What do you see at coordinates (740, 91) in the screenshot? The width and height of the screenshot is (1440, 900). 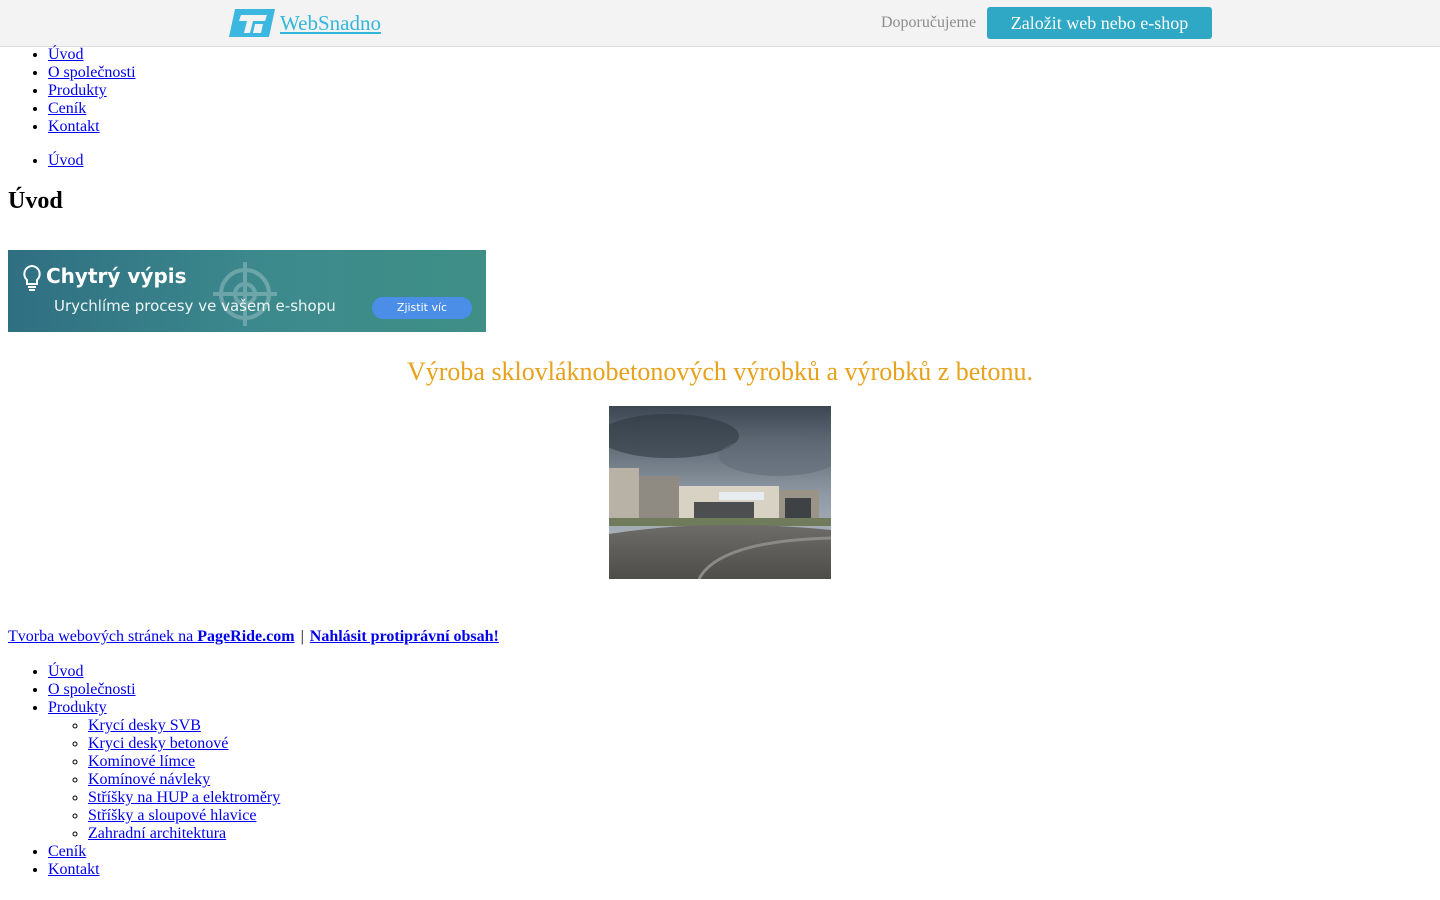 I see `menu-item: Produkty` at bounding box center [740, 91].